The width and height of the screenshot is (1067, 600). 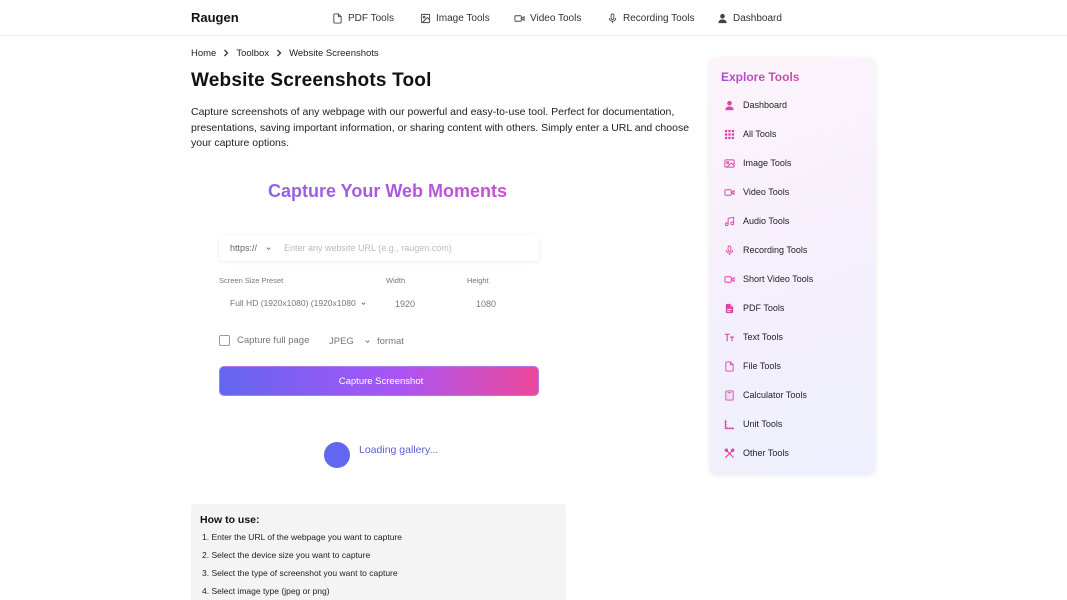 What do you see at coordinates (763, 337) in the screenshot?
I see `sidebar-item-label: Text Tools` at bounding box center [763, 337].